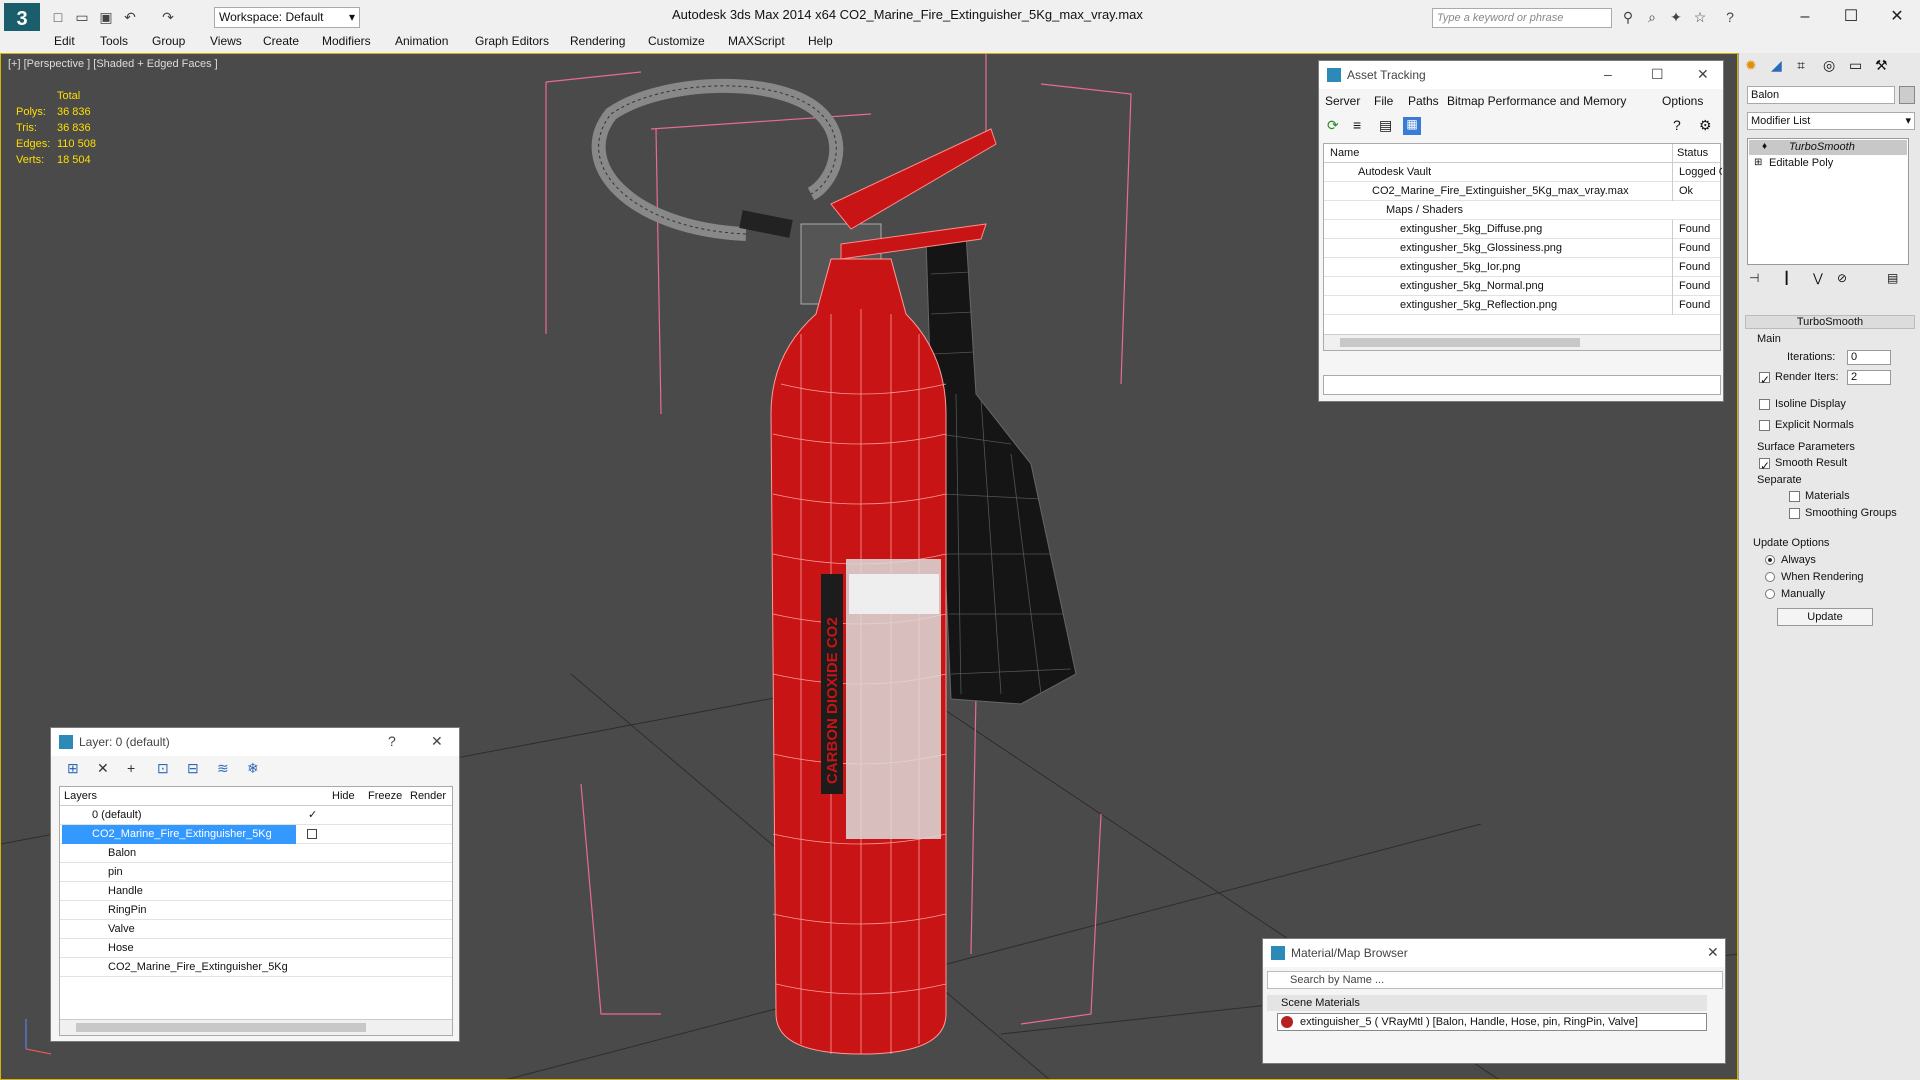  What do you see at coordinates (1522, 305) in the screenshot?
I see `table-row: extingusher_5kg_Reflection.png Found` at bounding box center [1522, 305].